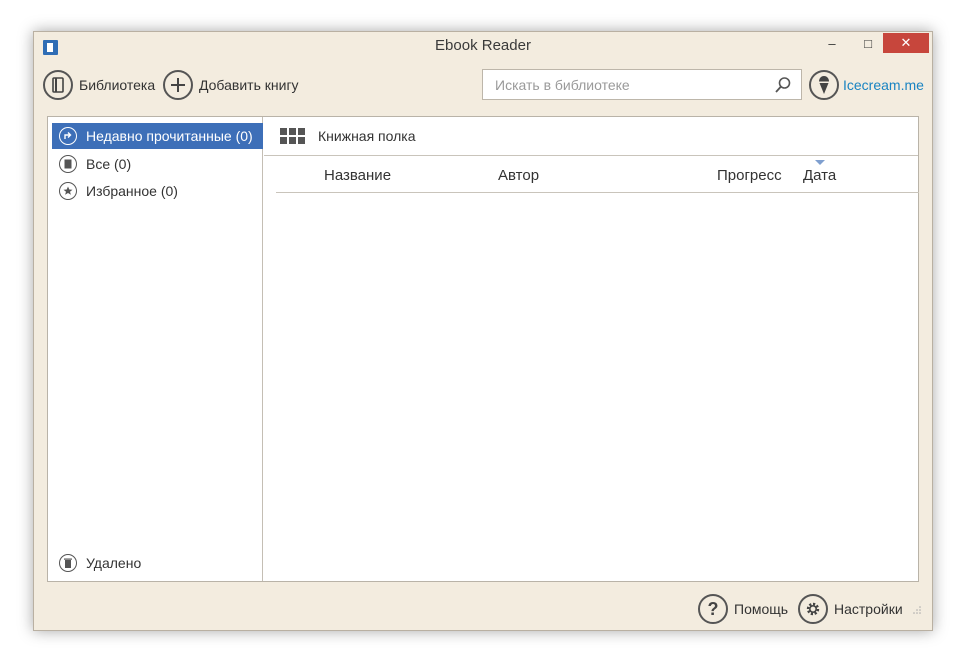 The width and height of the screenshot is (970, 671). Describe the element at coordinates (367, 136) in the screenshot. I see `bookshelf-label: Книжная полка` at that location.